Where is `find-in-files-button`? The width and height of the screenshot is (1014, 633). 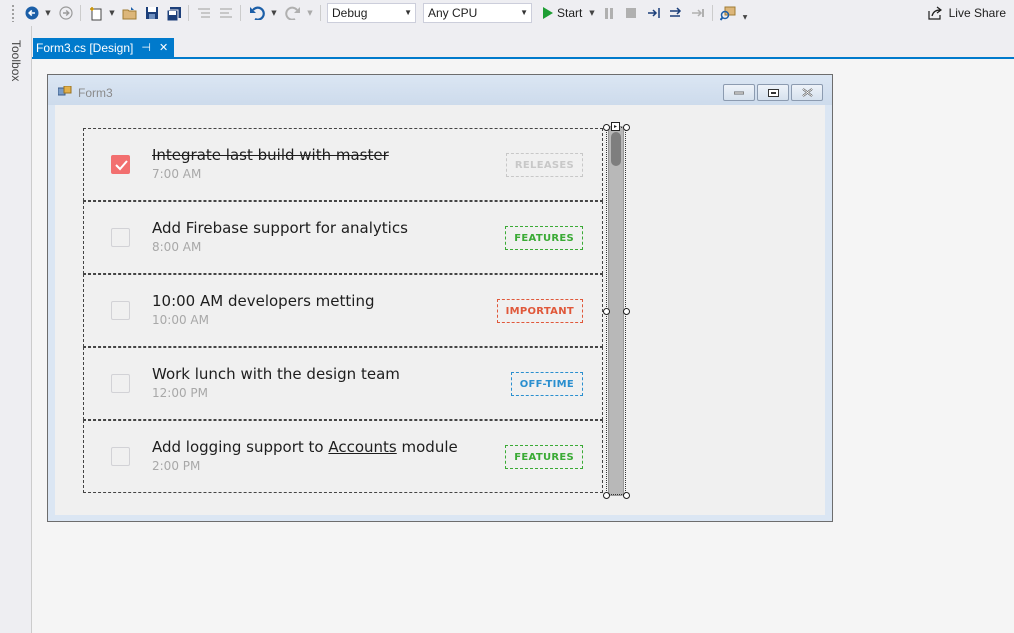
find-in-files-button is located at coordinates (728, 13).